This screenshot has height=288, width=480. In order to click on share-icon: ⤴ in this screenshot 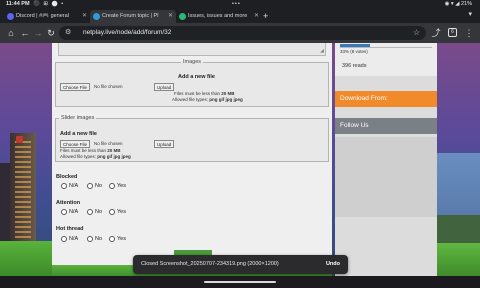, I will do `click(436, 33)`.